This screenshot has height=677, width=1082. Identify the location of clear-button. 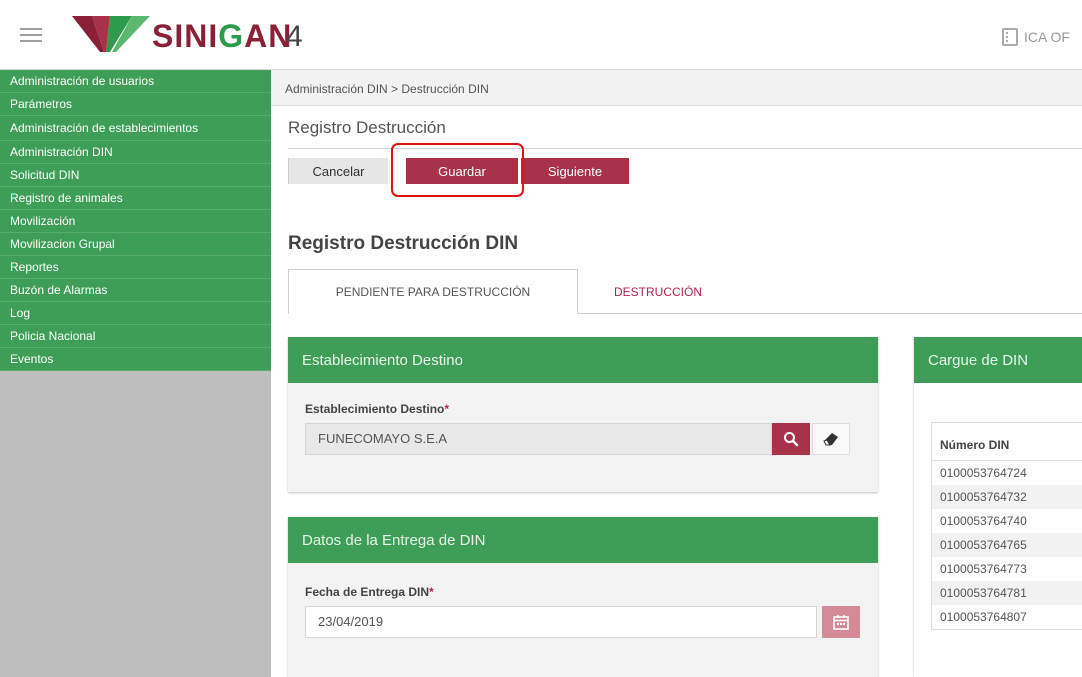
(831, 439).